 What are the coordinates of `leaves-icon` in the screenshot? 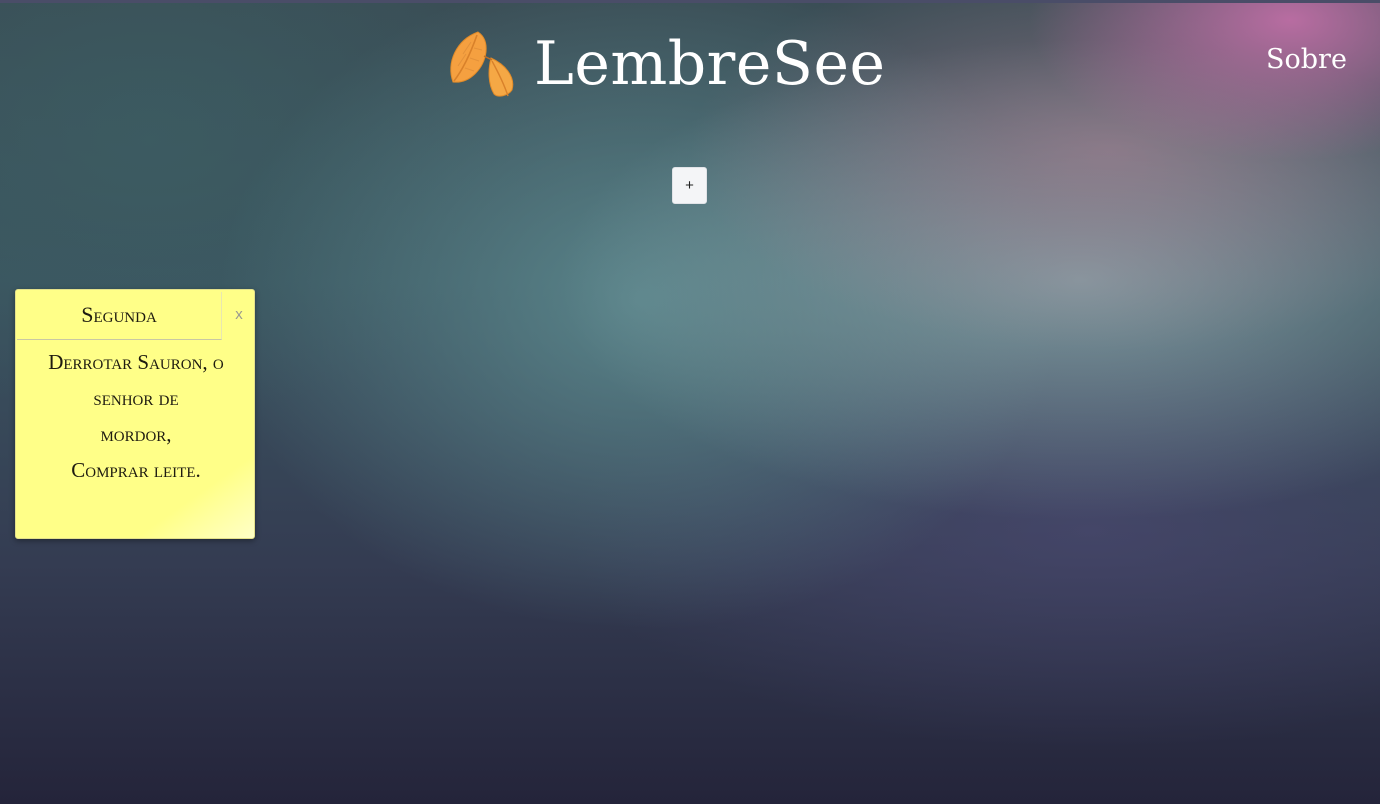 It's located at (482, 64).